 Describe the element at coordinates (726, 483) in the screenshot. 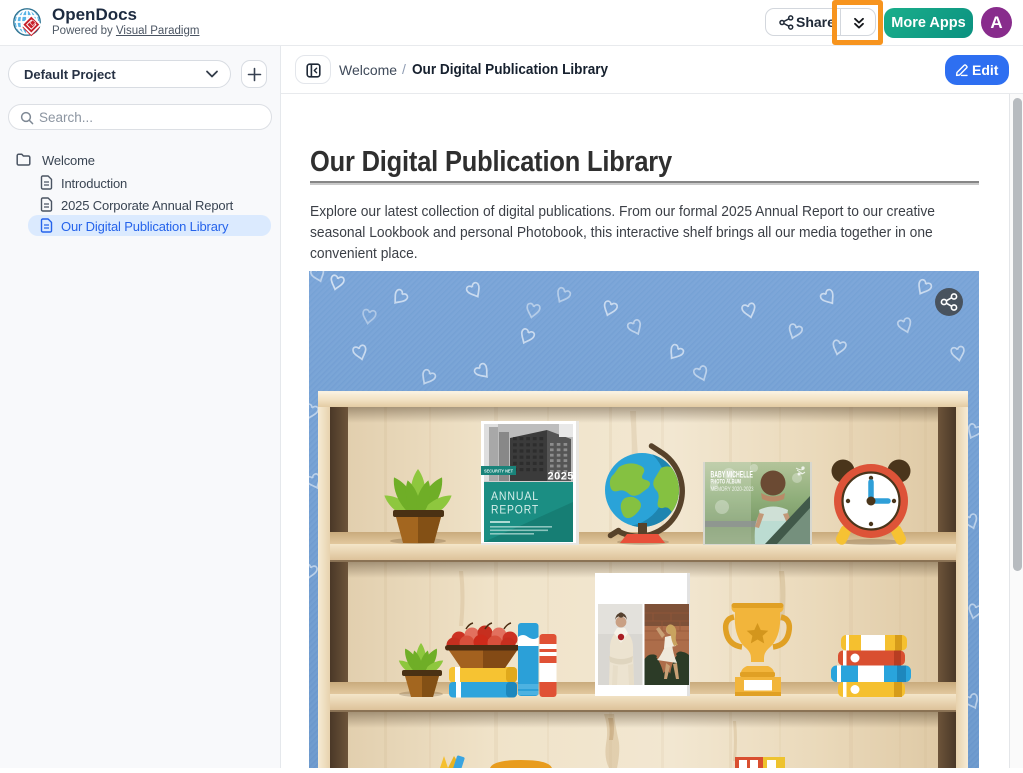

I see `svg-text: PHOTO ALBUM` at that location.